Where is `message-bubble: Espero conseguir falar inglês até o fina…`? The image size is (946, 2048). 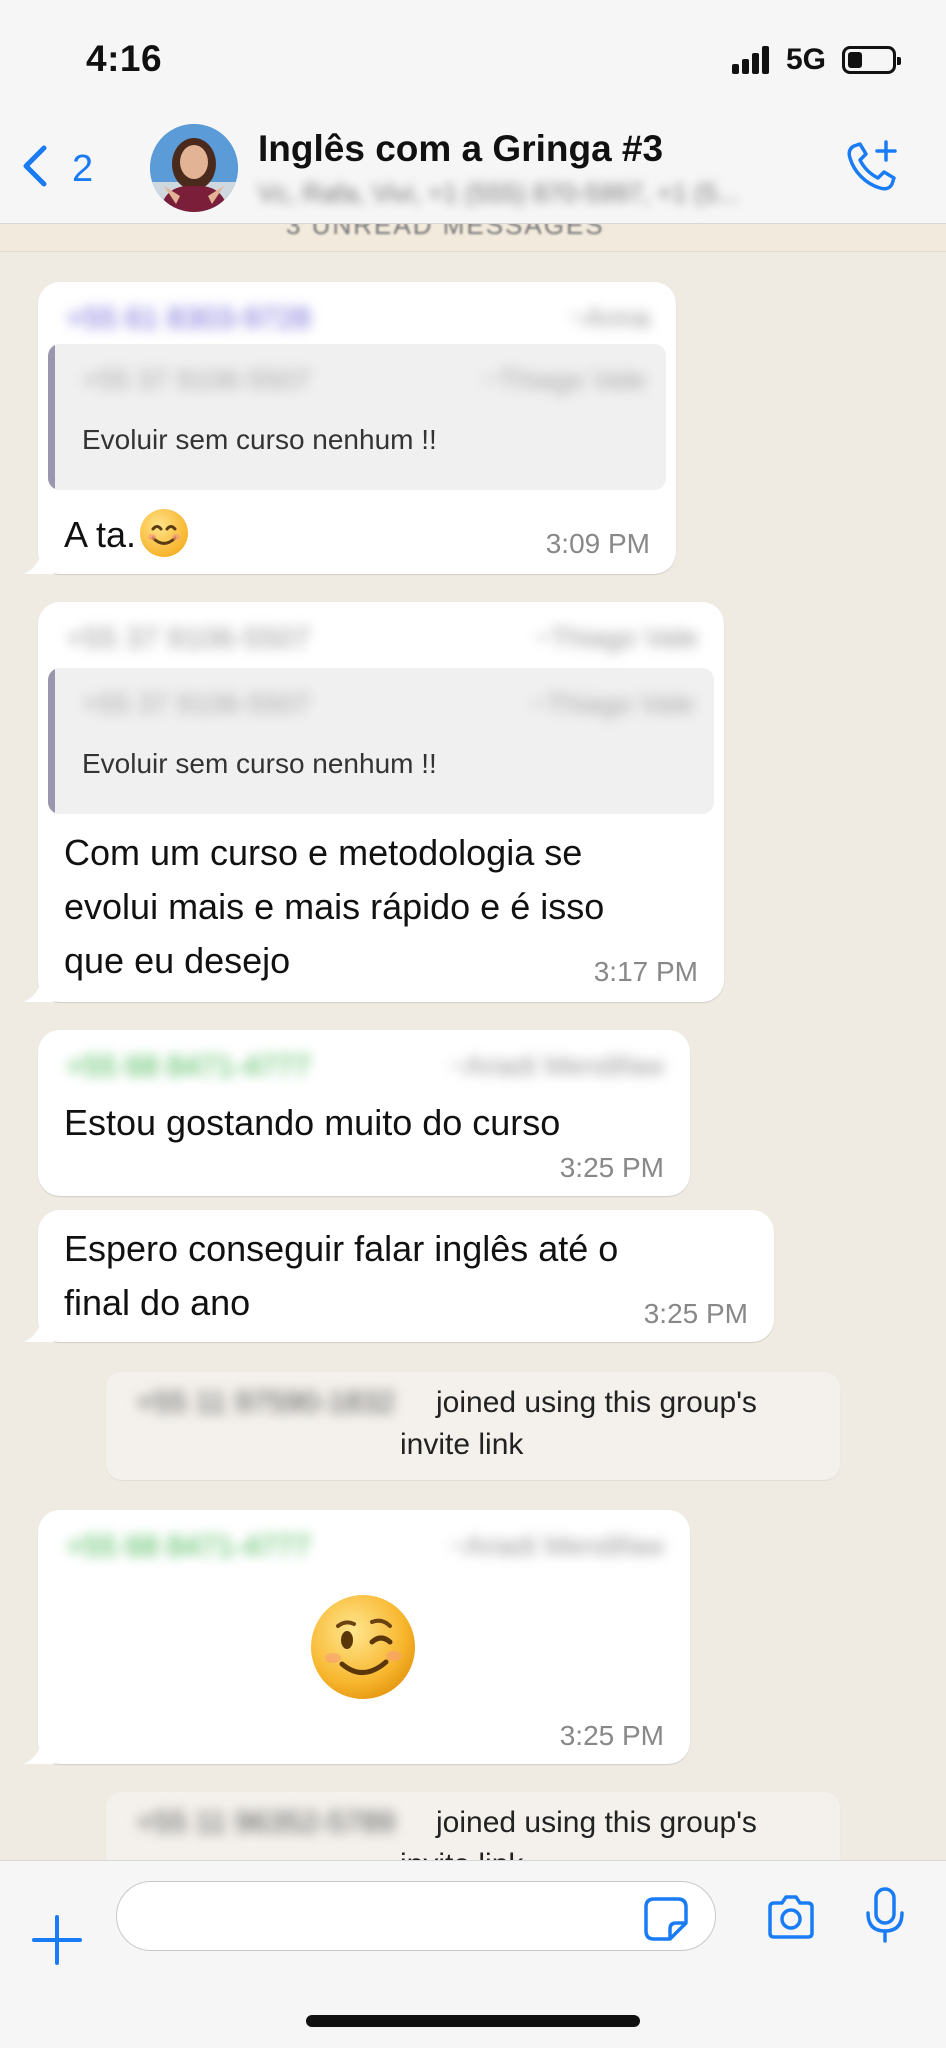 message-bubble: Espero conseguir falar inglês até o fina… is located at coordinates (399, 1276).